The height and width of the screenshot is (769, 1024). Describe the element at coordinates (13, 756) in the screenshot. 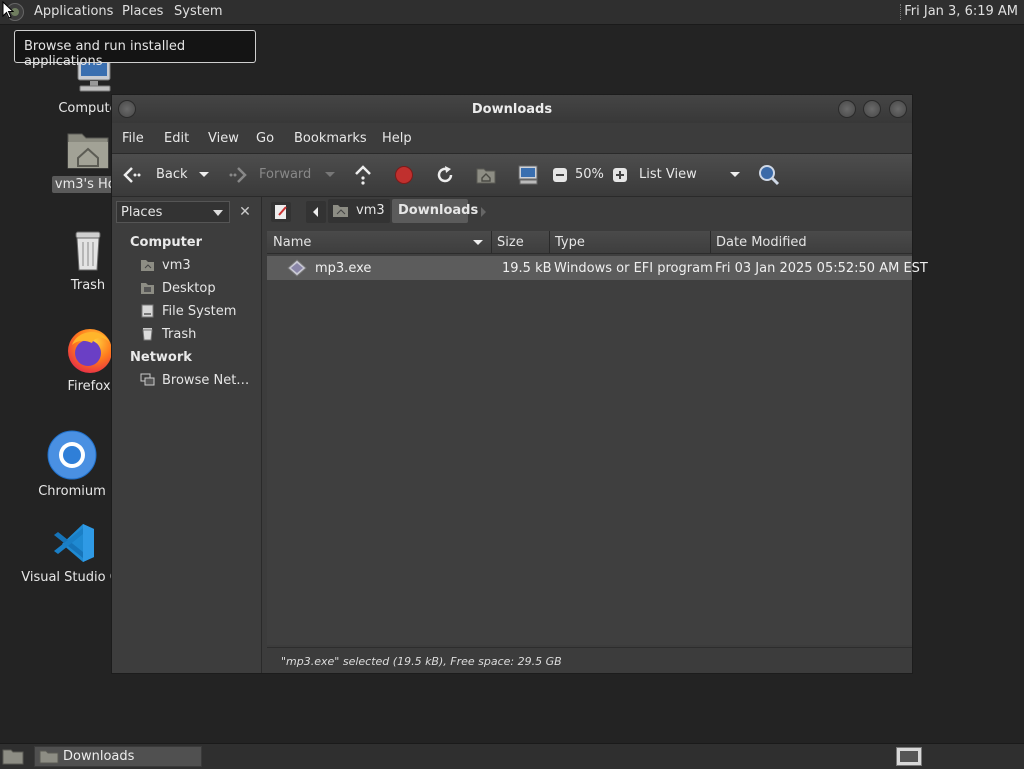

I see `show-desktop-icon` at that location.